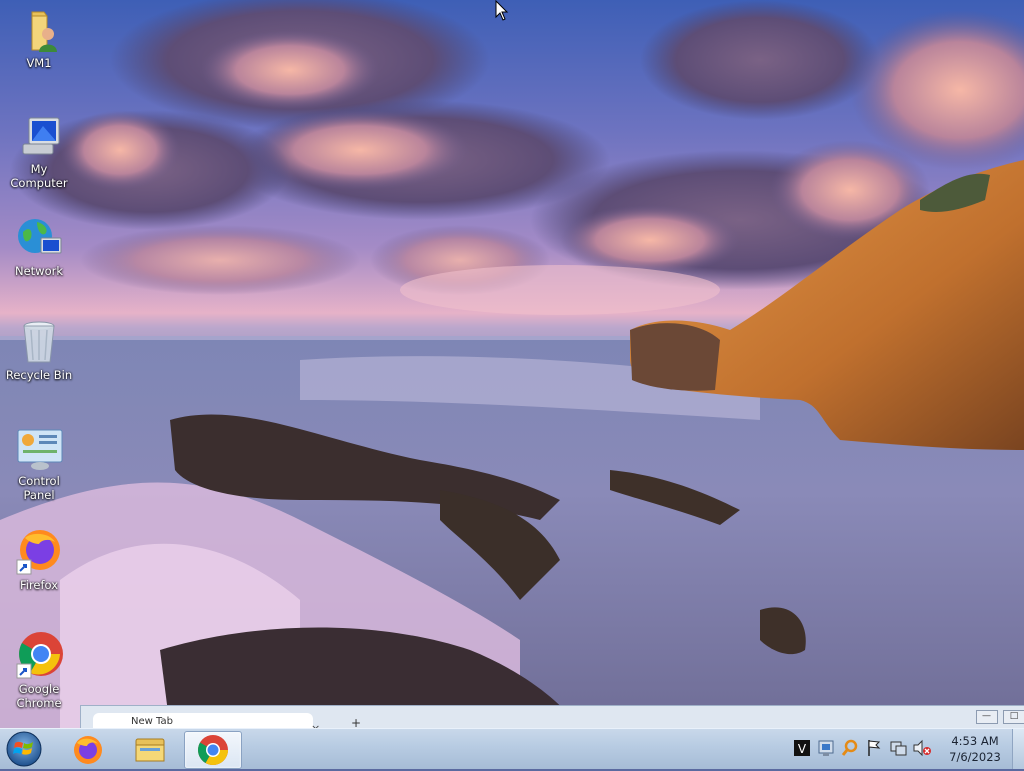 The image size is (1024, 771). Describe the element at coordinates (39, 136) in the screenshot. I see `computer-icon` at that location.